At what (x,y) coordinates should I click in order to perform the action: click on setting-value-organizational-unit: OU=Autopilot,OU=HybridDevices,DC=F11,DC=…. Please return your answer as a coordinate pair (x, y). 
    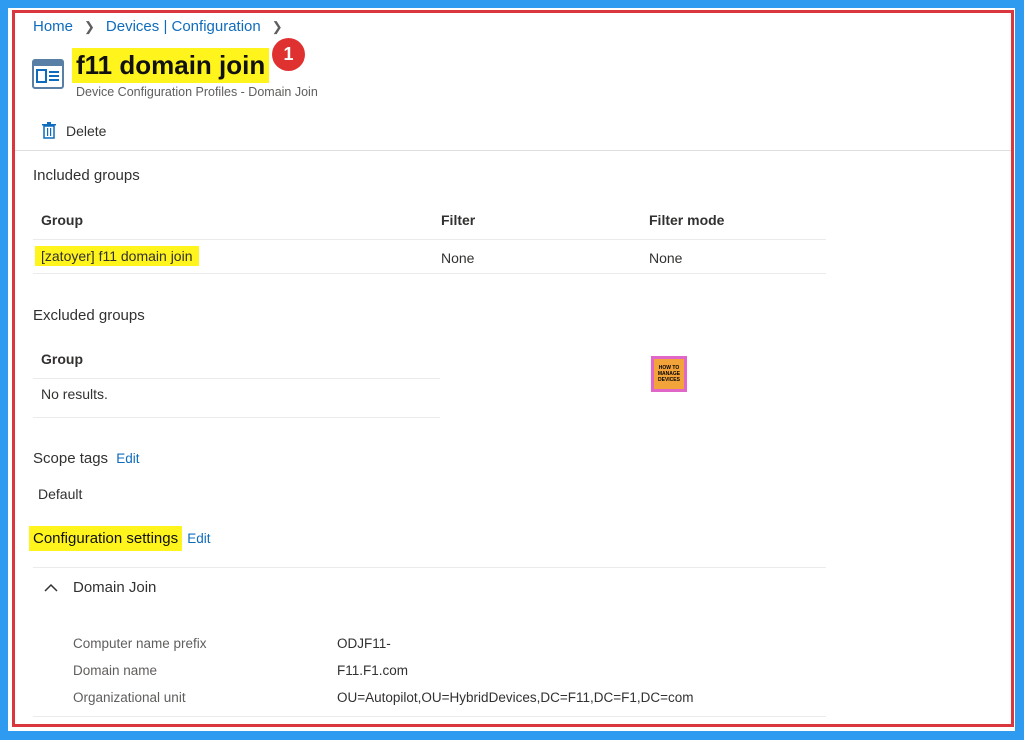
    Looking at the image, I should click on (515, 697).